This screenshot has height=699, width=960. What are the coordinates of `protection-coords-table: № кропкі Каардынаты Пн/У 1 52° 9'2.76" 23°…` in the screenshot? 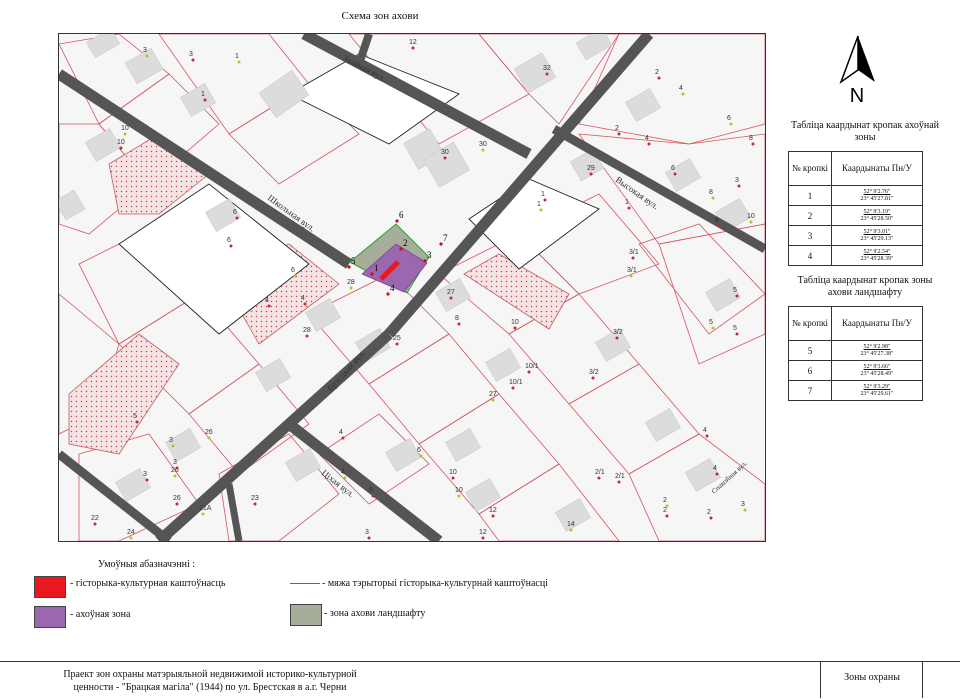 It's located at (855, 208).